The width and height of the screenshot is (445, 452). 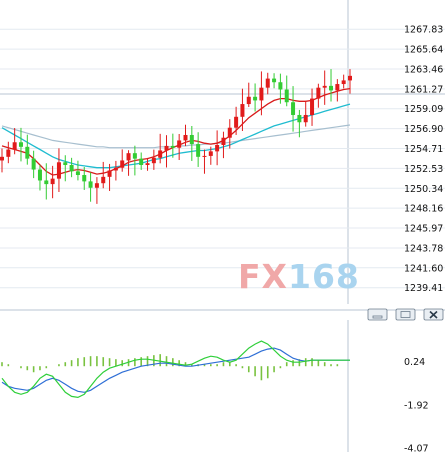 I want to click on macd-tick-label: 0.24, so click(x=414, y=362).